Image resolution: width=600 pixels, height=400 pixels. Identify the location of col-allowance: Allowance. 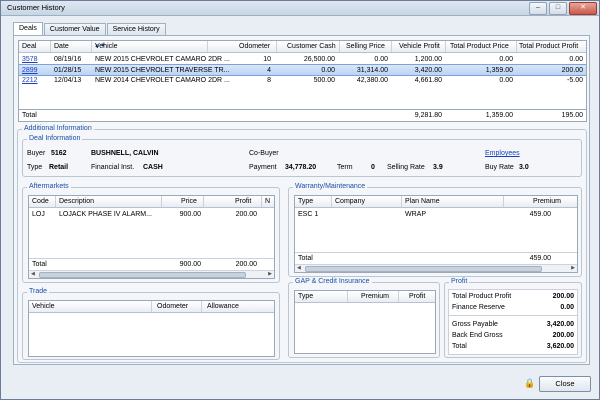
(223, 306).